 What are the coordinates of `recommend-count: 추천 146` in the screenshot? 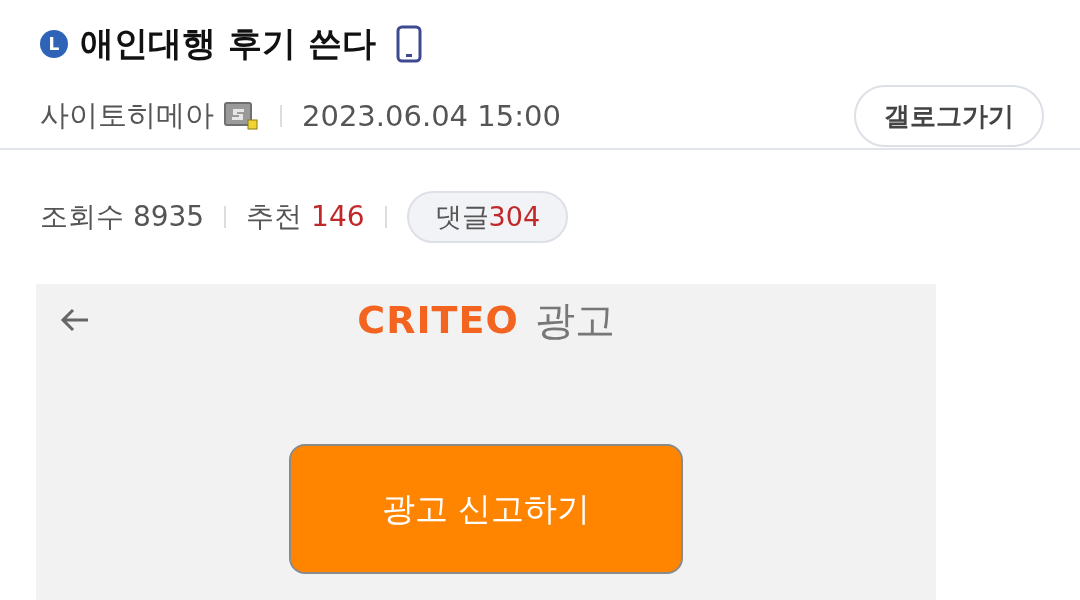 It's located at (305, 217).